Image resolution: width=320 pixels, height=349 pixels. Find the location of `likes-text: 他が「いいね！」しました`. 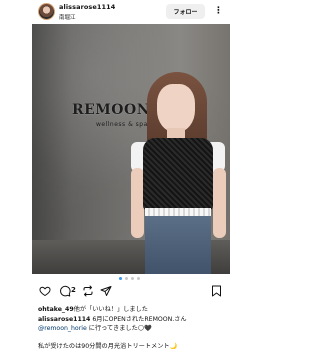

likes-text: 他が「いいね！」しました is located at coordinates (110, 309).